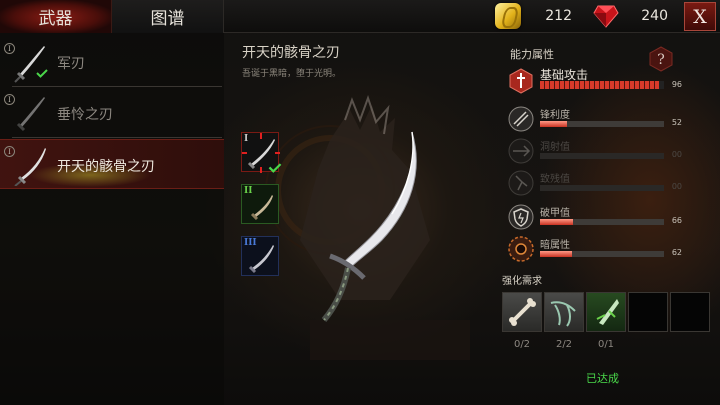 This screenshot has width=720, height=405. I want to click on bone-icon, so click(522, 312).